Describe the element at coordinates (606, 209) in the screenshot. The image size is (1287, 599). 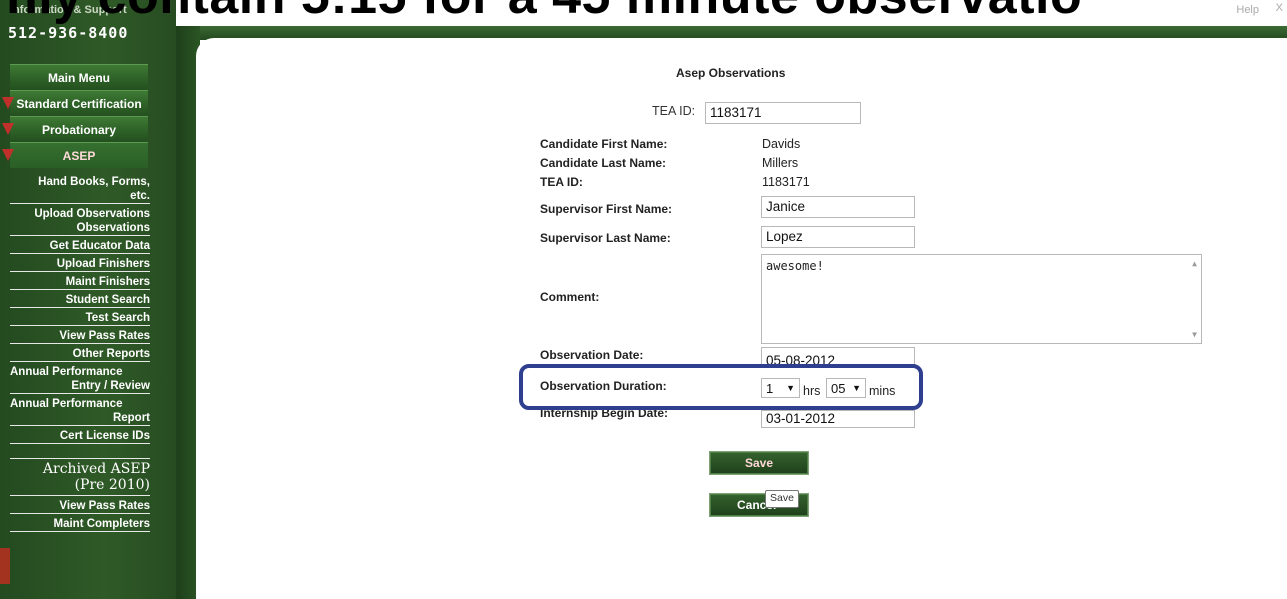
I see `supervisor-first-name-label: Supervisor First Name:` at that location.